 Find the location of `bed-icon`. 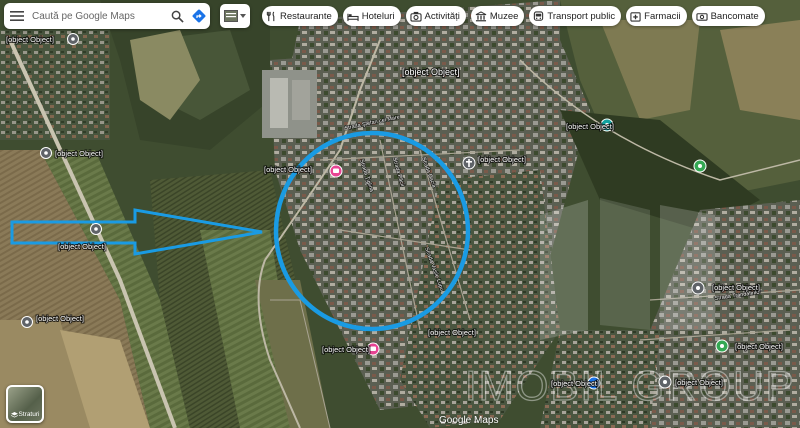

bed-icon is located at coordinates (353, 17).